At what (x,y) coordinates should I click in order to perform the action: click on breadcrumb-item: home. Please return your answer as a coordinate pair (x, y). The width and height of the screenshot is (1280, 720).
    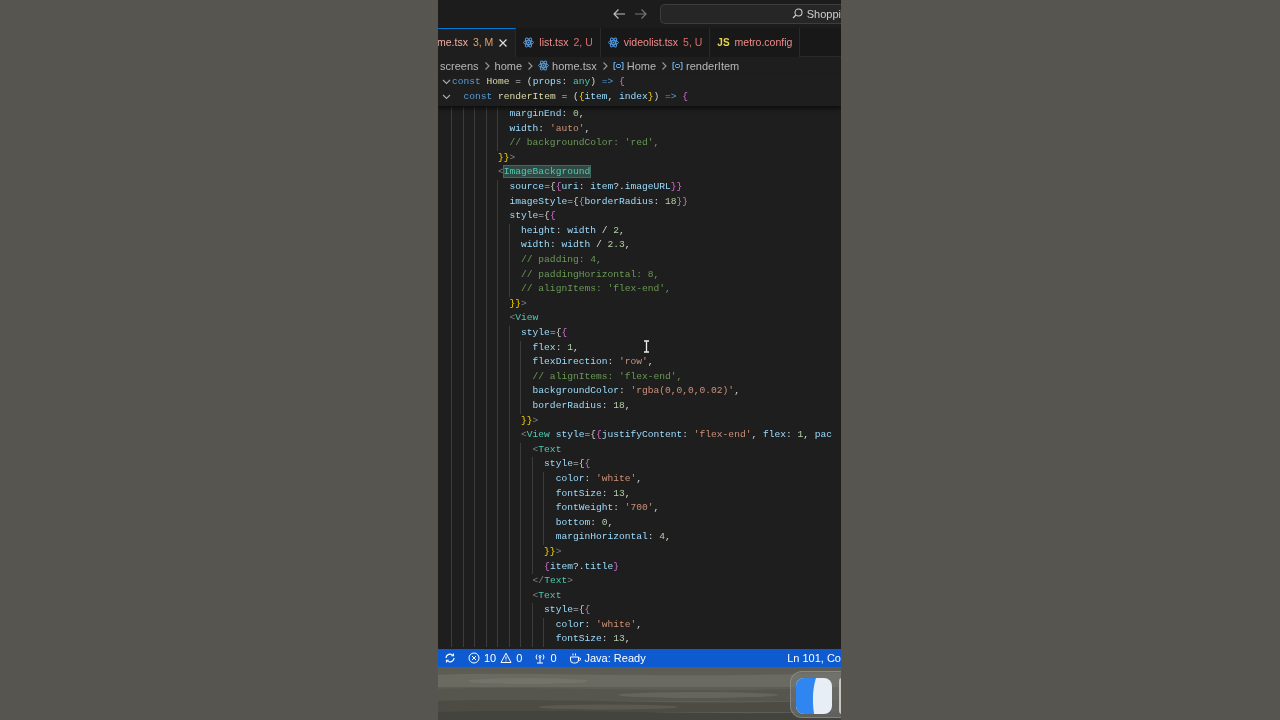
    Looking at the image, I should click on (508, 66).